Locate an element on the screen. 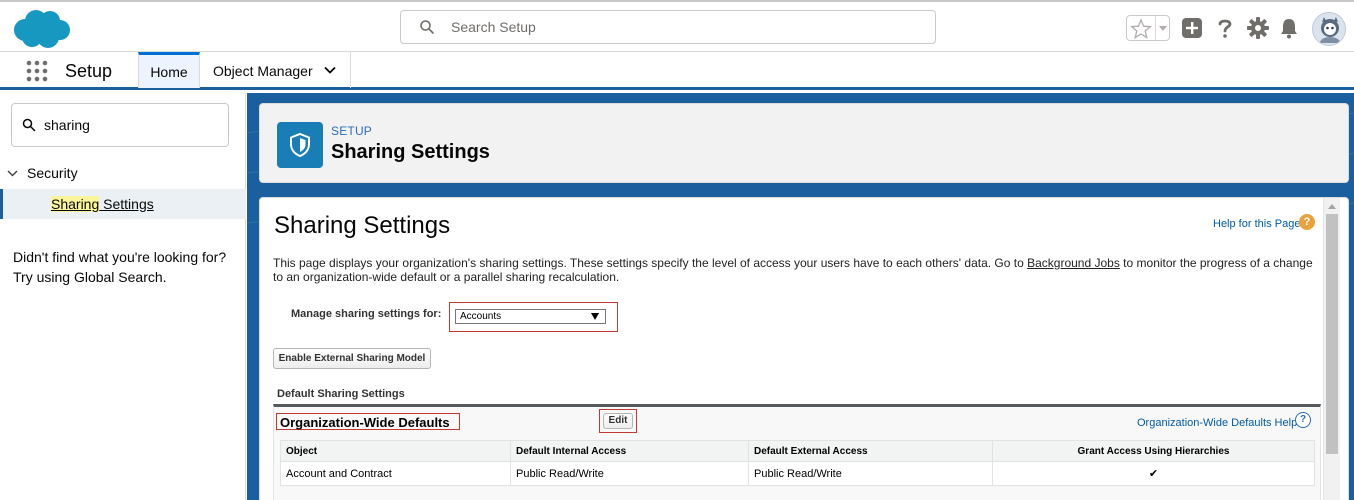 The image size is (1354, 500). cell-grant-access-checkmark: ✔ is located at coordinates (1153, 473).